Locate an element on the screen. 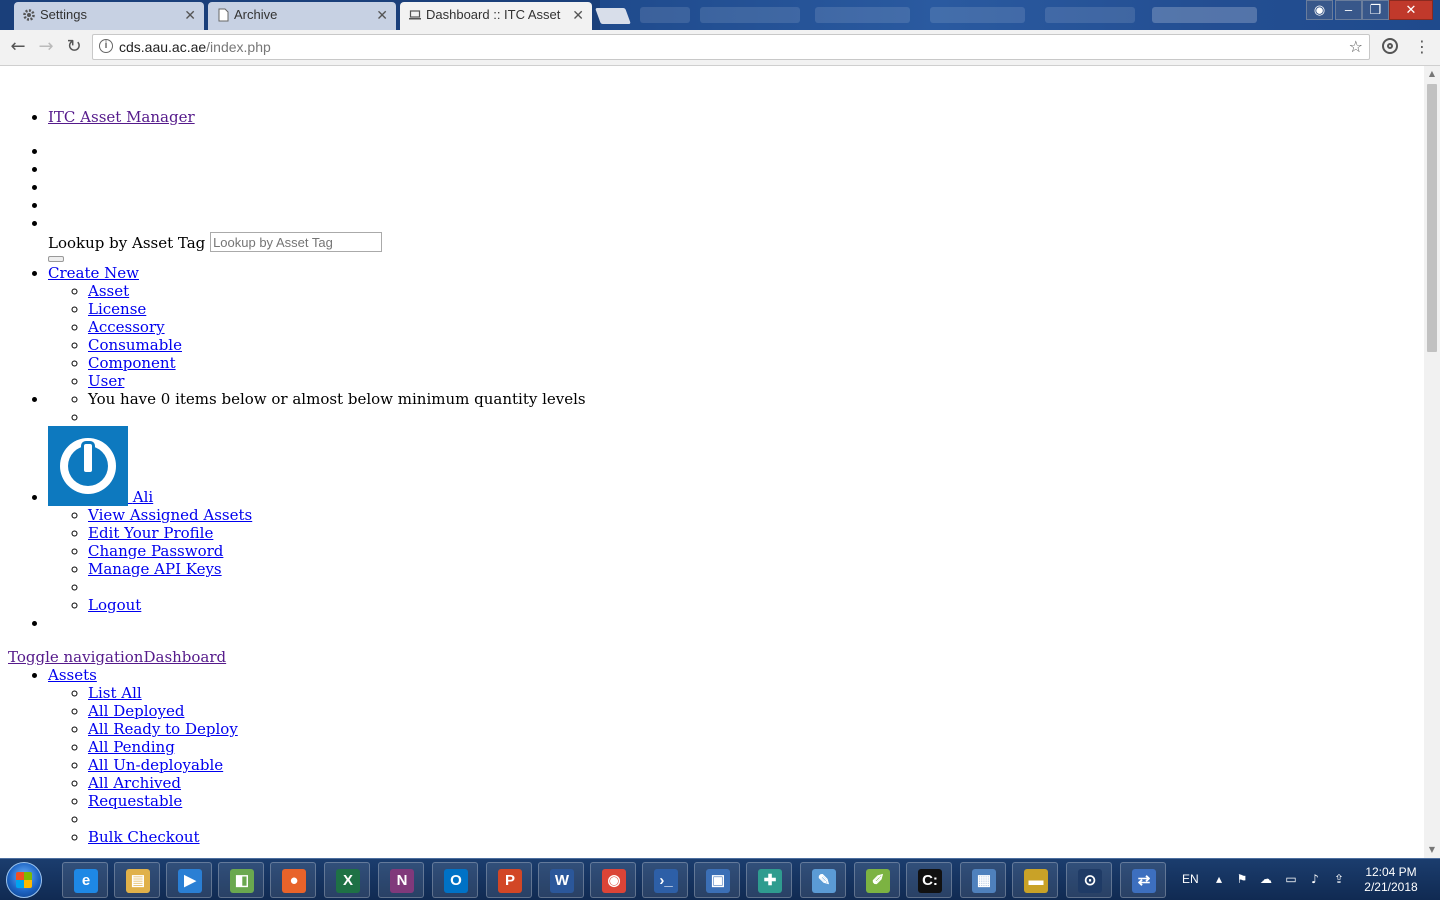 The image size is (1440, 900). page-scrollbar: ▲ ▼ is located at coordinates (1432, 462).